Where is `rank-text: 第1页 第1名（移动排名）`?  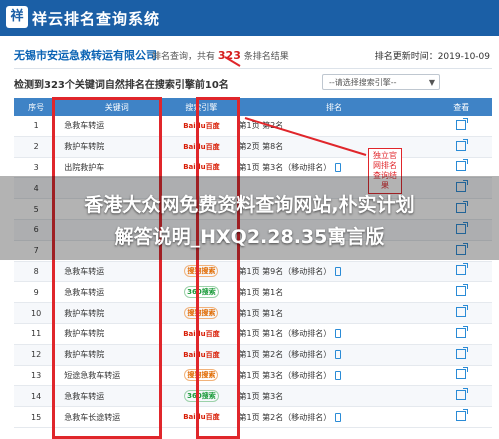 rank-text: 第1页 第1名（移动排名） is located at coordinates (285, 334).